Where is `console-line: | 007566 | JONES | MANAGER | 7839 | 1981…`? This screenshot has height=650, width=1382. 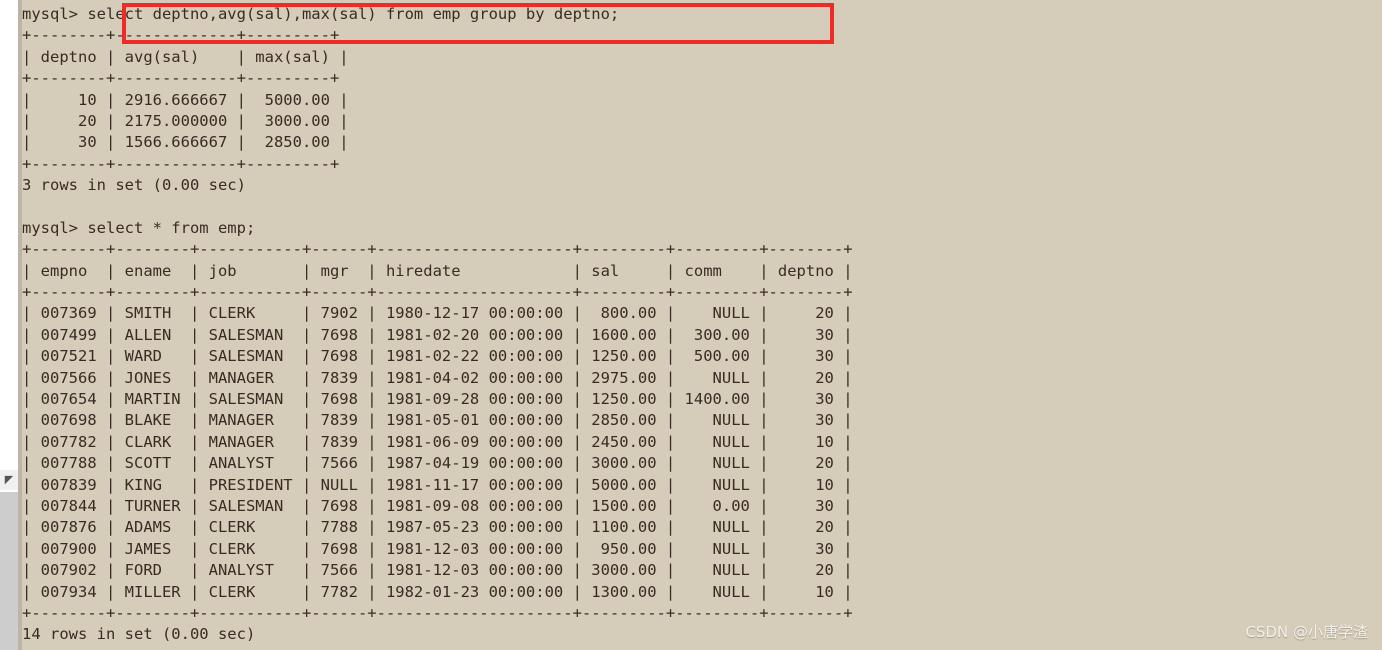
console-line: | 007566 | JONES | MANAGER | 7839 | 1981… is located at coordinates (437, 377).